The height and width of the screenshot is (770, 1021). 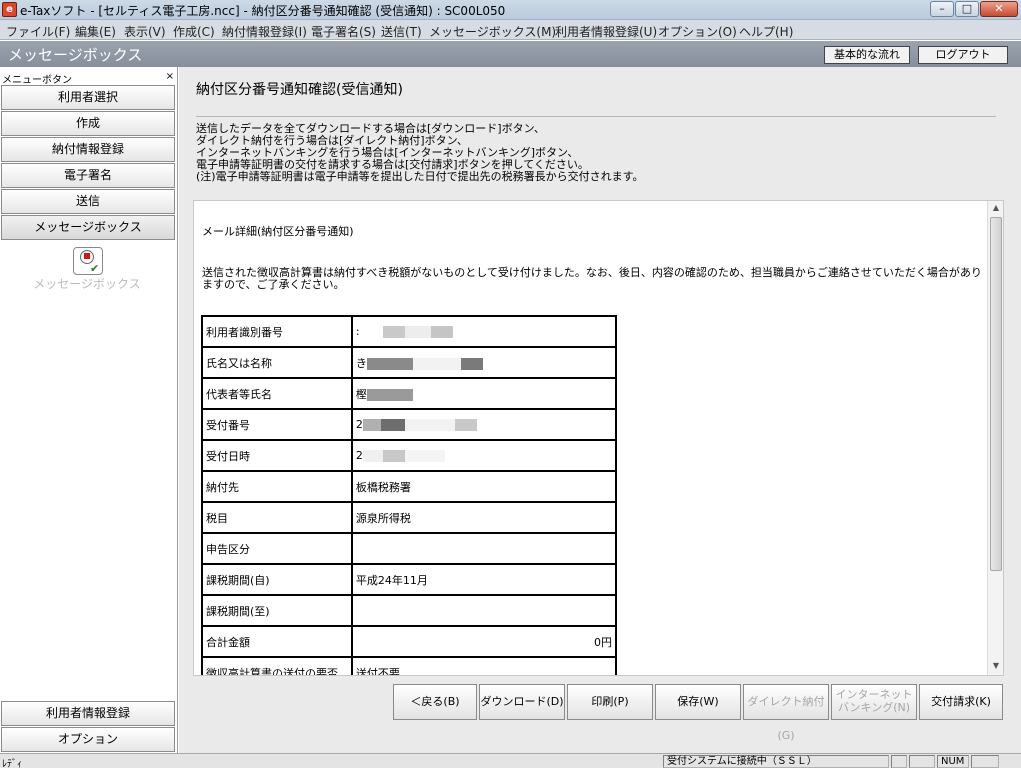 I want to click on row-label: 代表者等氏名, so click(x=277, y=393).